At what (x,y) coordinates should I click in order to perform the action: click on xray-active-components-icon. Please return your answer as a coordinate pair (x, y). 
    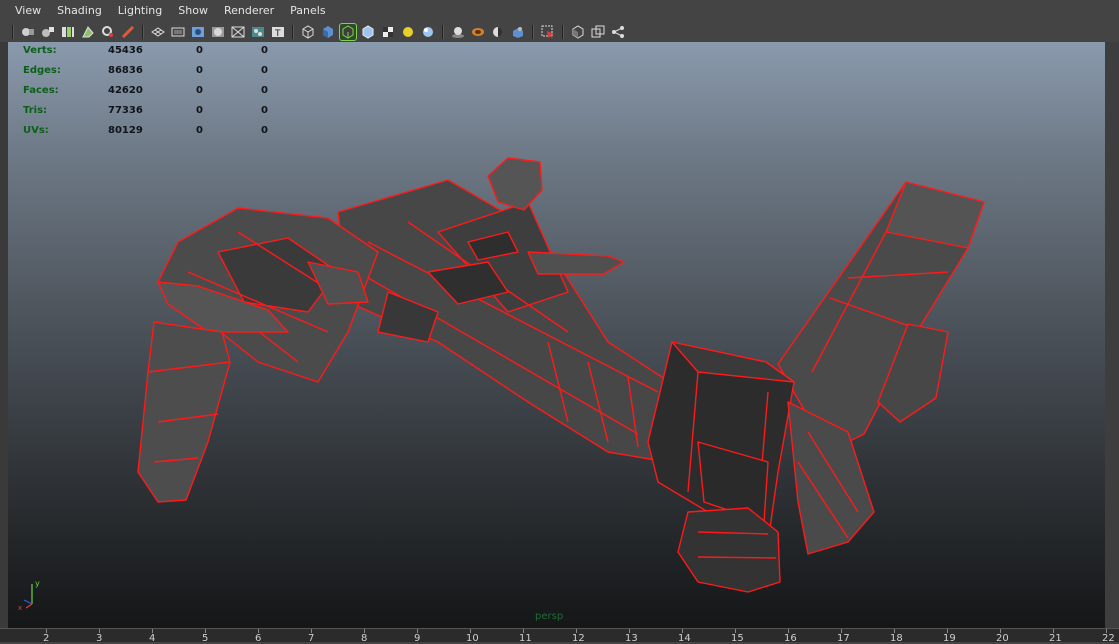
    Looking at the image, I should click on (578, 32).